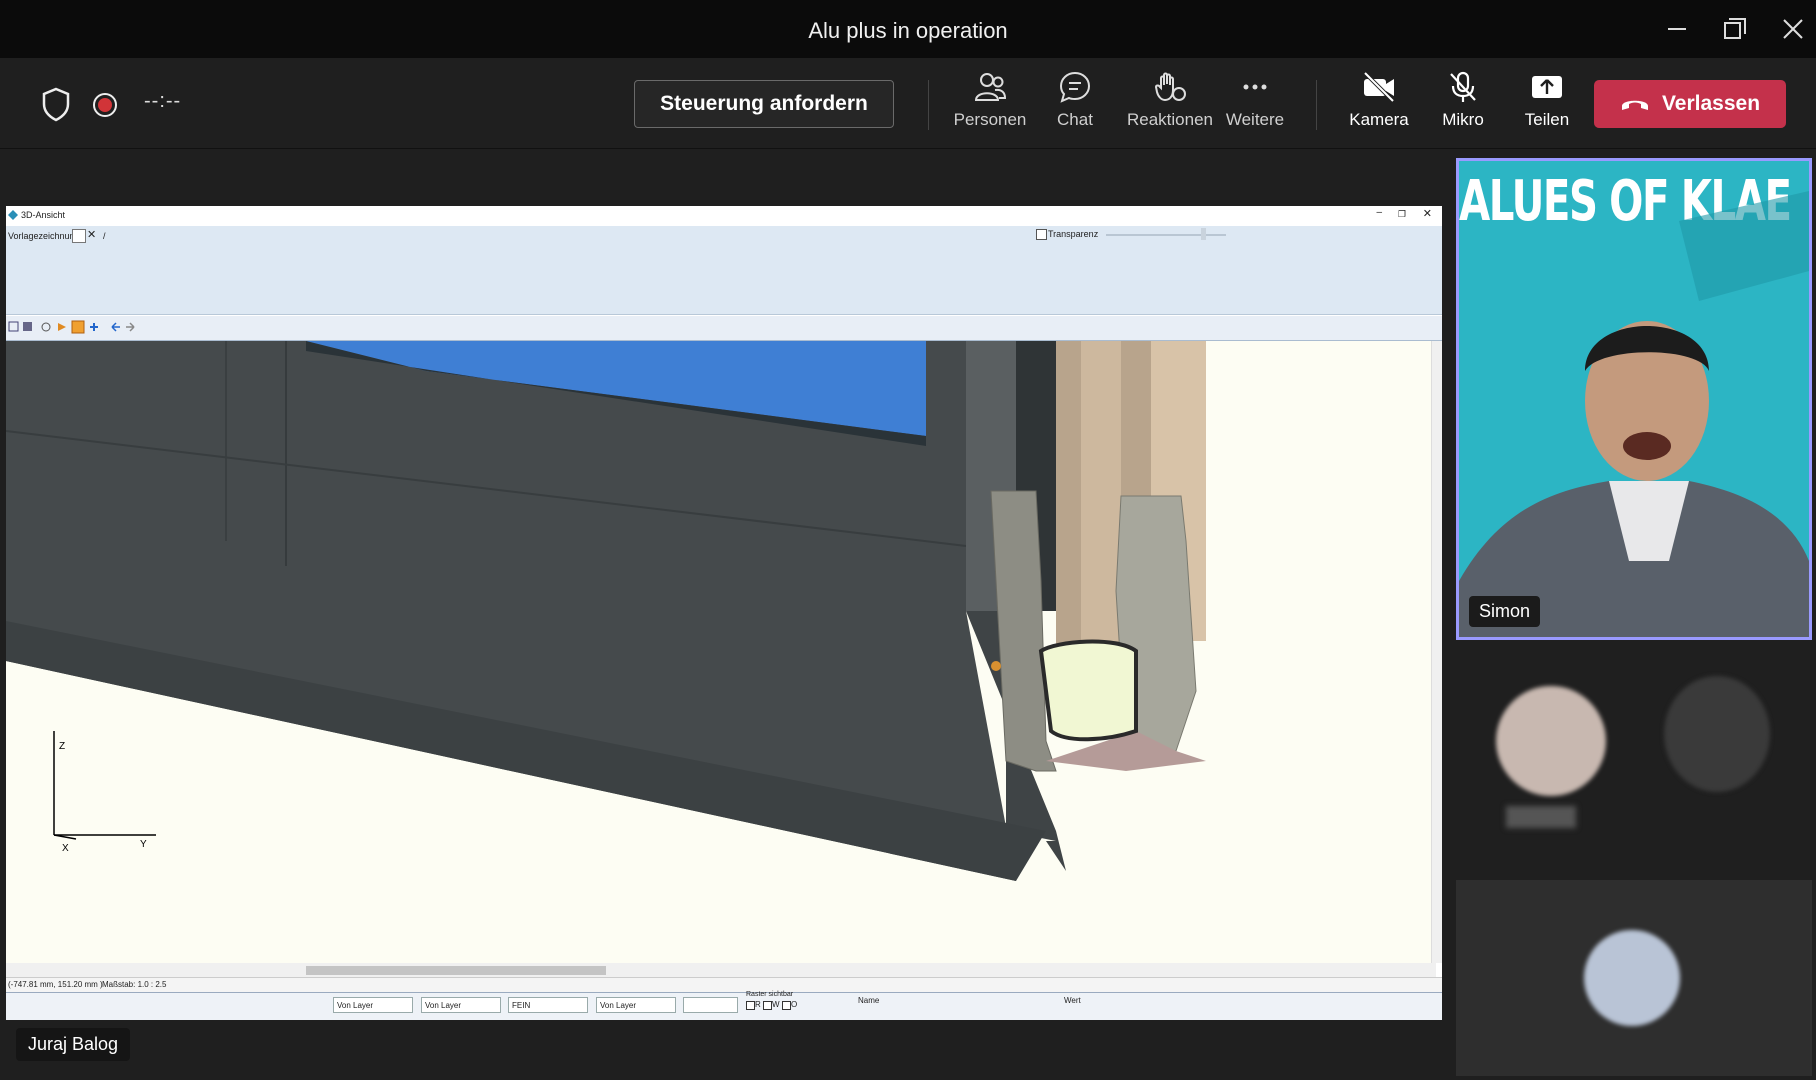  I want to click on chat-label: Chat, so click(1075, 119).